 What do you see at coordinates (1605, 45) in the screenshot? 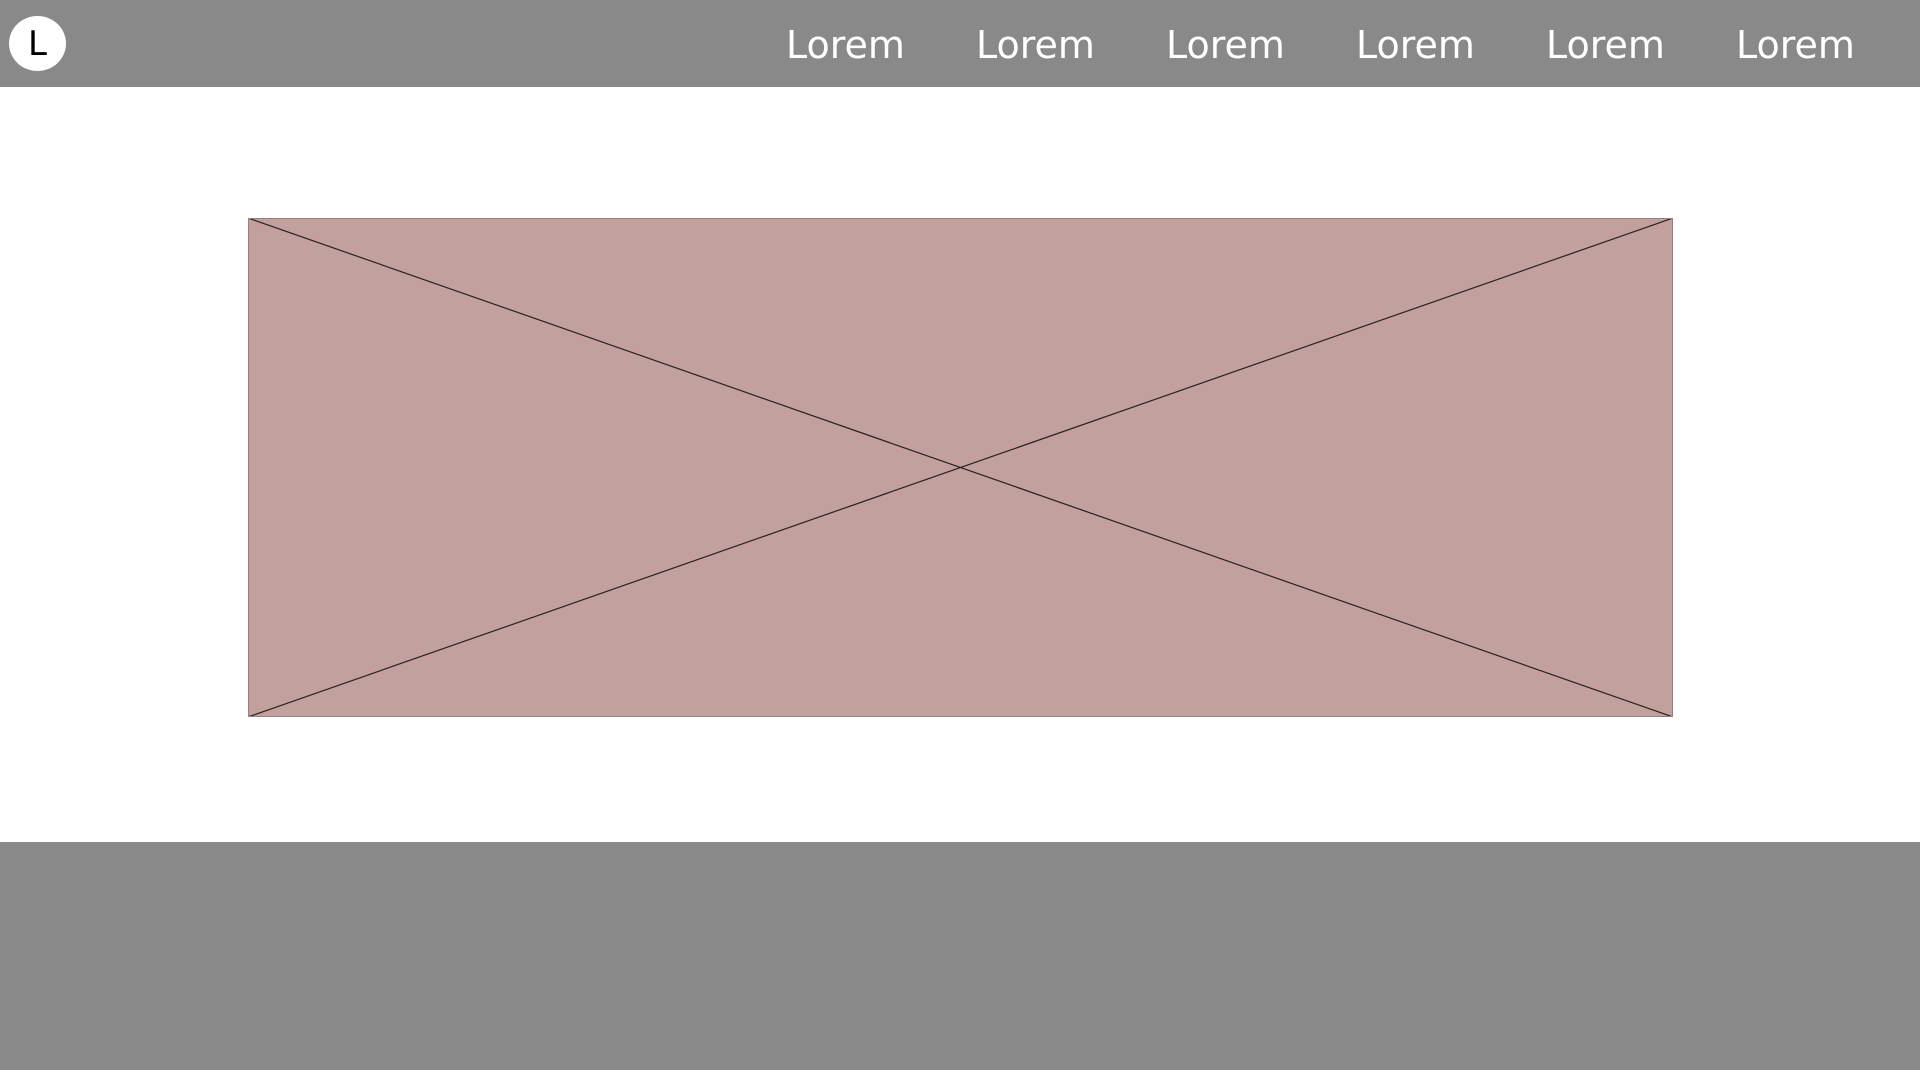
I see `nav-item-5: Lorem` at bounding box center [1605, 45].